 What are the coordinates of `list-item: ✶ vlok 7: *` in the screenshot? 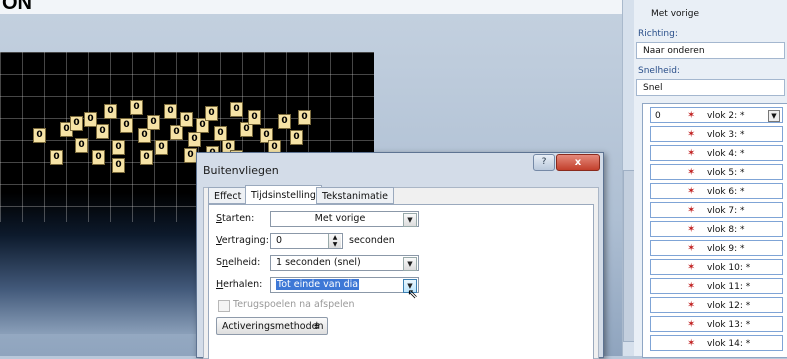 It's located at (716, 210).